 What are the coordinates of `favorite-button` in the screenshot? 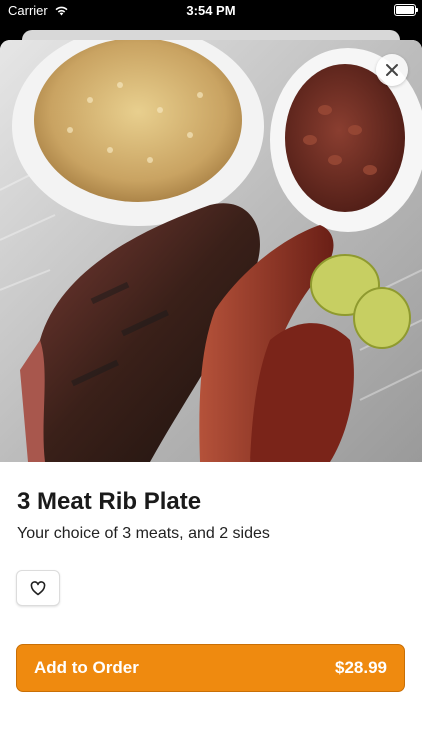 It's located at (38, 588).